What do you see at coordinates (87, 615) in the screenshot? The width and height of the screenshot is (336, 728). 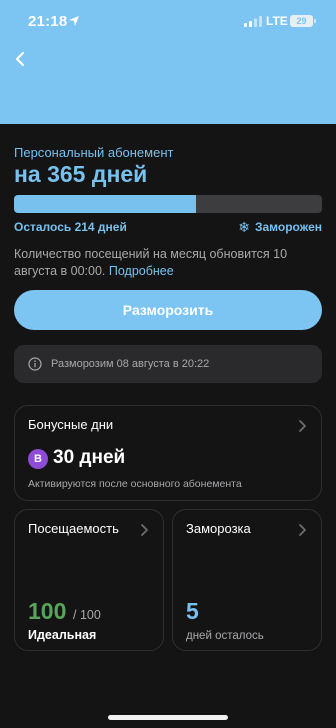 I see `attendance-total: / 100` at bounding box center [87, 615].